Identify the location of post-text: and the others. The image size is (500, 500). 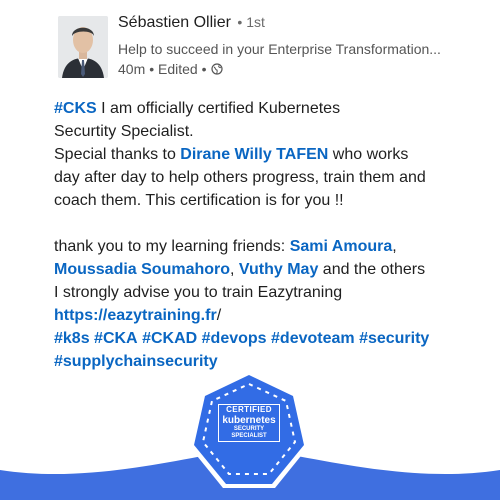
(372, 269).